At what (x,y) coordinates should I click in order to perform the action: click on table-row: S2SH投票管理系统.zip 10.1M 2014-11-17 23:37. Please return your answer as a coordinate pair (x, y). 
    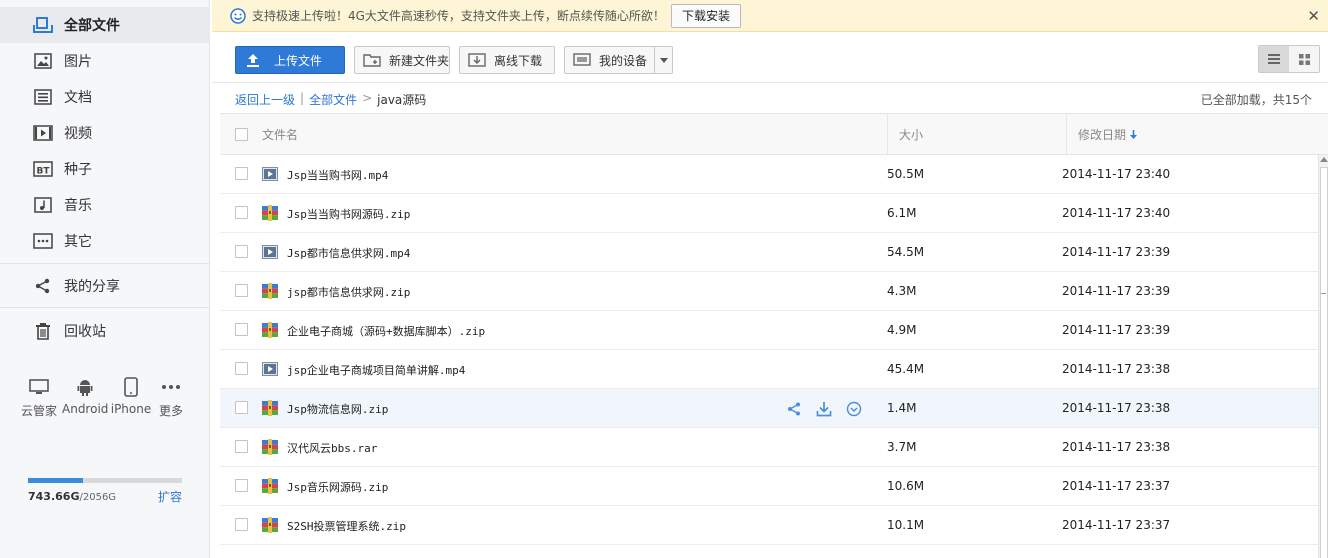
    Looking at the image, I should click on (769, 525).